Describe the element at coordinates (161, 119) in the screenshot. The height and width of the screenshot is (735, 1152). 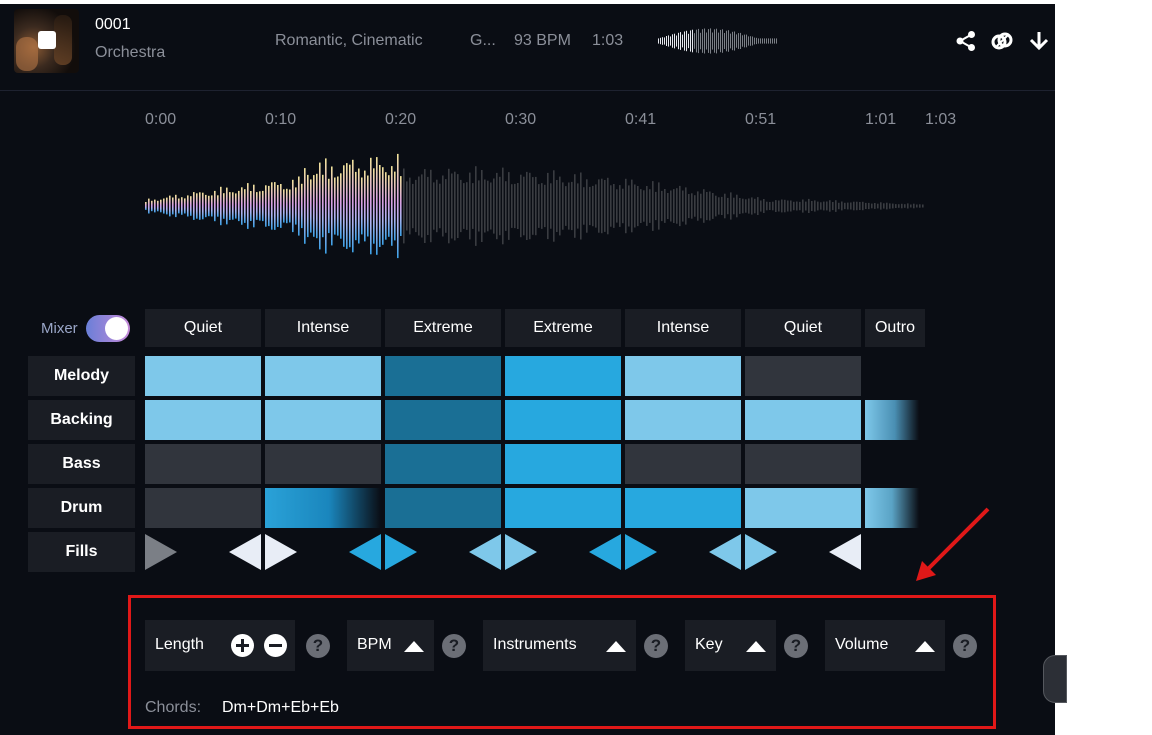
I see `time-tick: 0:00` at that location.